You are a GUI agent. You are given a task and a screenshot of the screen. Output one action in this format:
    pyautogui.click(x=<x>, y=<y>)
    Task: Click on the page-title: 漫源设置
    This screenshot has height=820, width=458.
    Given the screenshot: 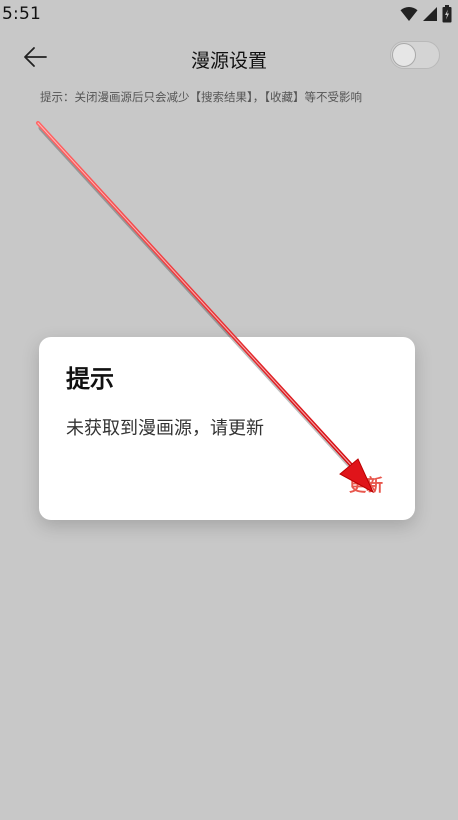 What is the action you would take?
    pyautogui.click(x=228, y=61)
    